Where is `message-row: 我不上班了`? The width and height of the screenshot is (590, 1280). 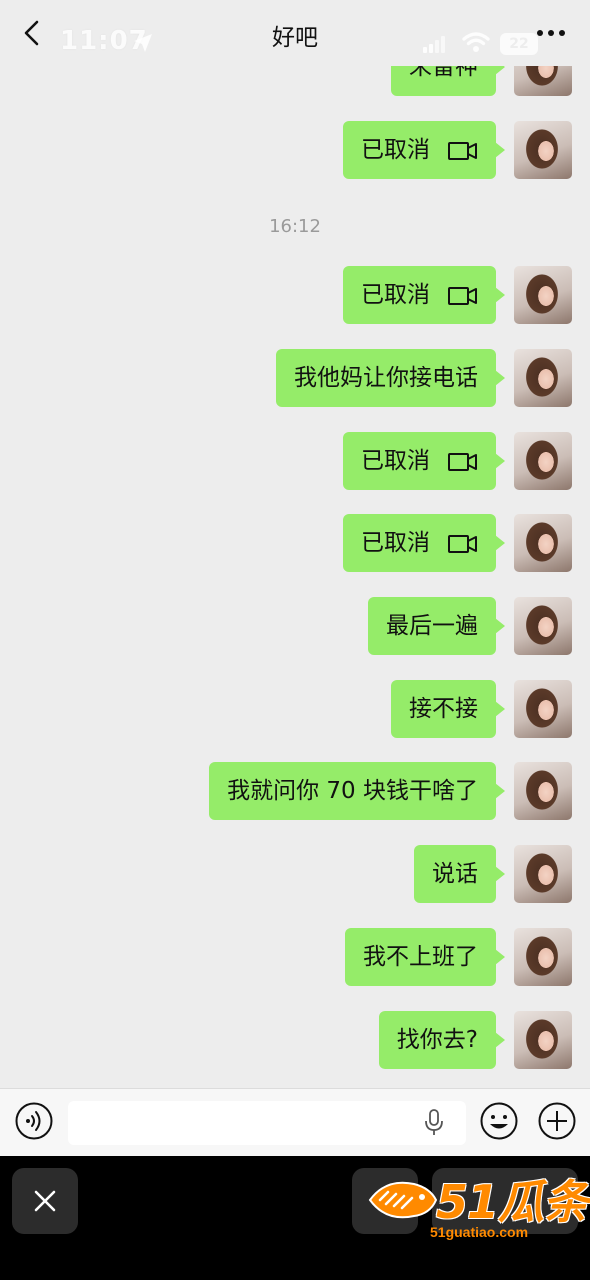 message-row: 我不上班了 is located at coordinates (372, 958).